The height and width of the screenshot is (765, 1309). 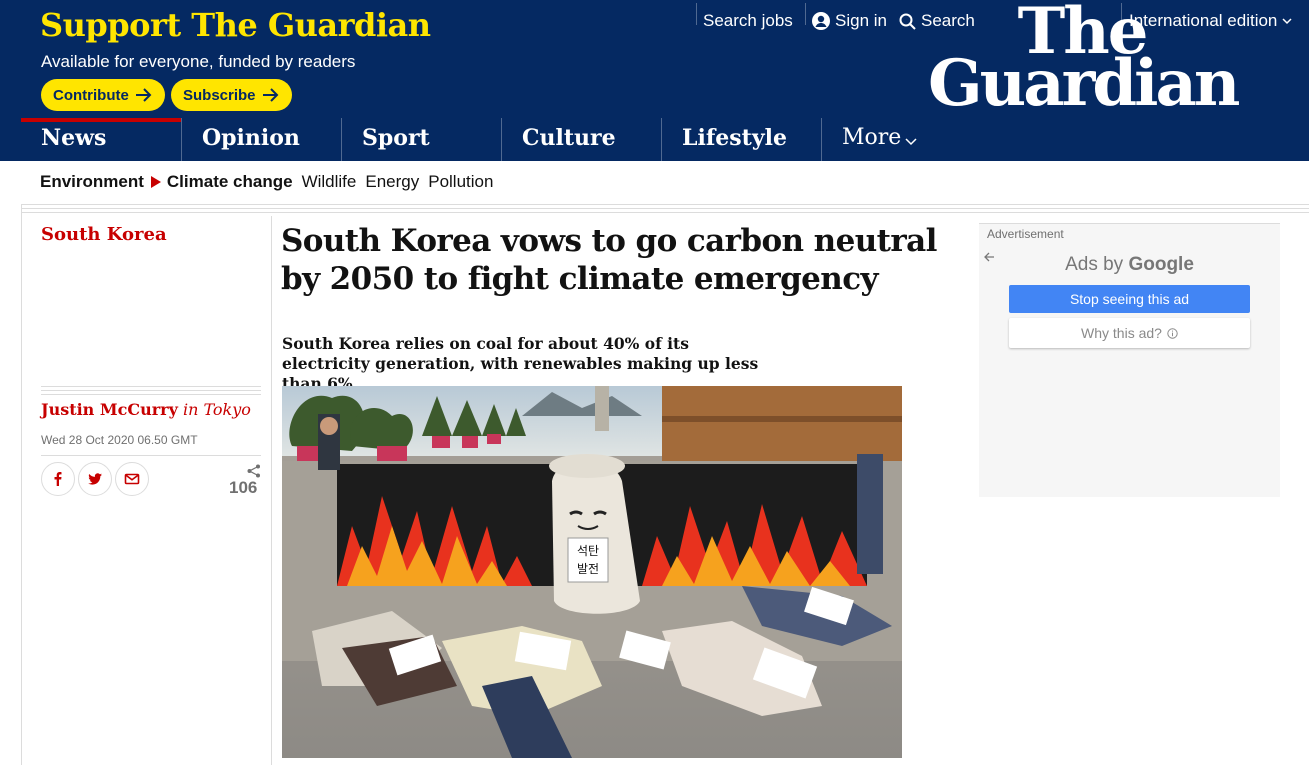 I want to click on pillar-culture: Culture, so click(x=581, y=139).